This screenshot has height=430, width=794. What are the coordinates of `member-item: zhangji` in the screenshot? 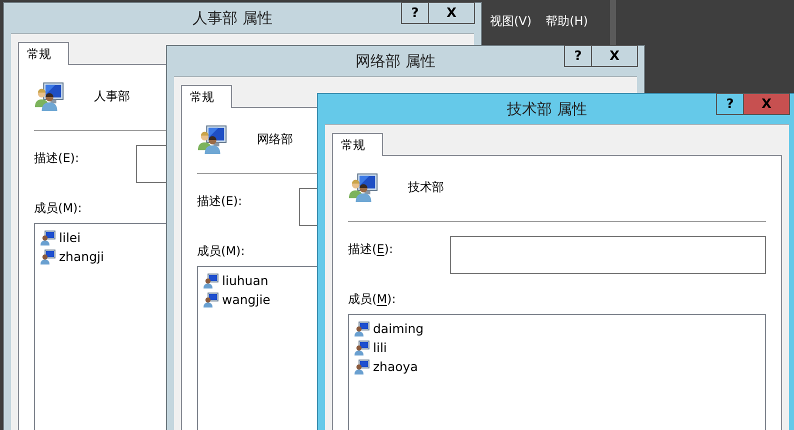 It's located at (81, 256).